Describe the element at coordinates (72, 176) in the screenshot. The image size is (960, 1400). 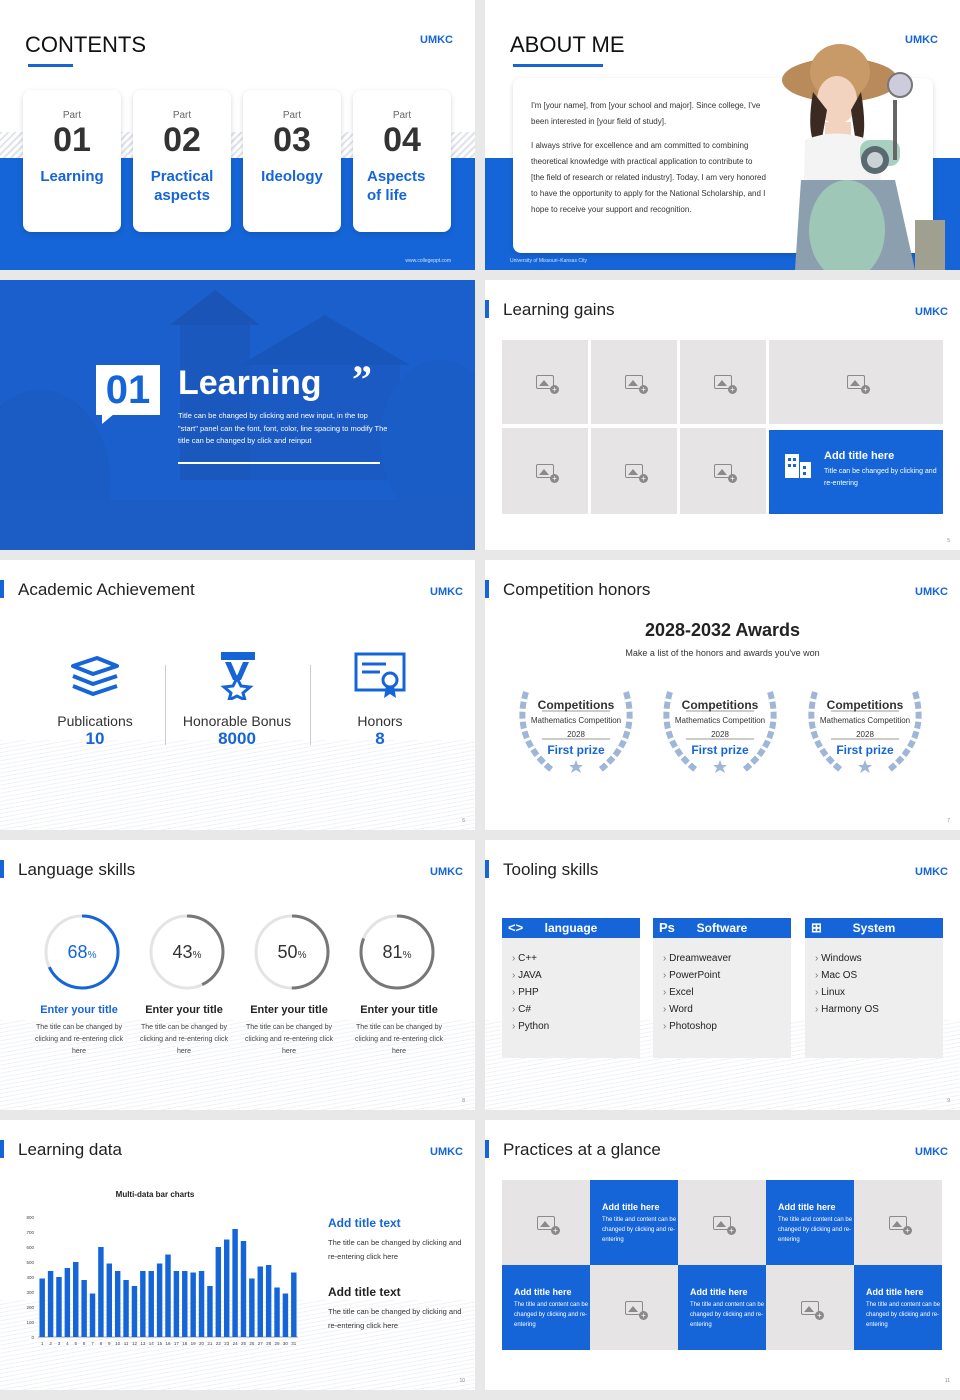
I see `part-title: Learning` at that location.